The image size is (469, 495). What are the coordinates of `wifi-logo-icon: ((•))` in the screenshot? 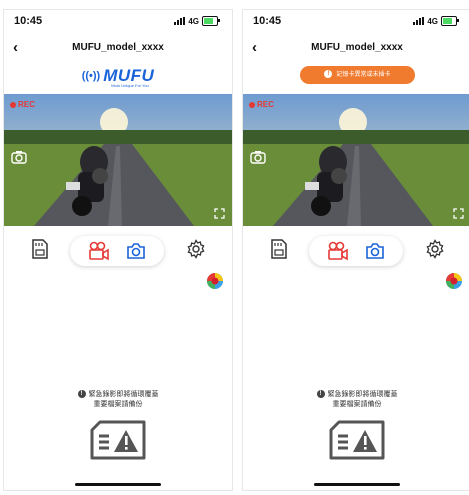 It's located at (91, 76).